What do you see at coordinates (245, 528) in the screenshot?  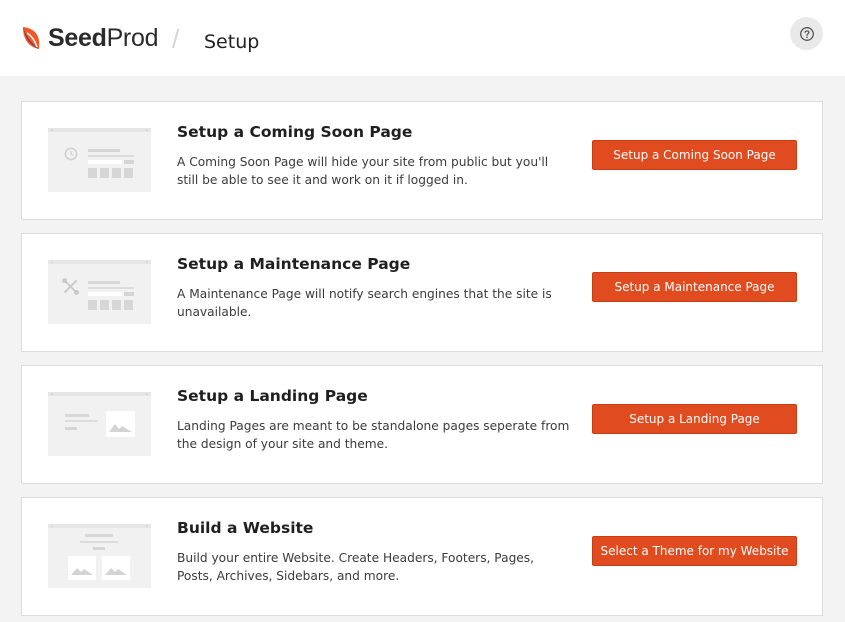 I see `card-title: Build a Website` at bounding box center [245, 528].